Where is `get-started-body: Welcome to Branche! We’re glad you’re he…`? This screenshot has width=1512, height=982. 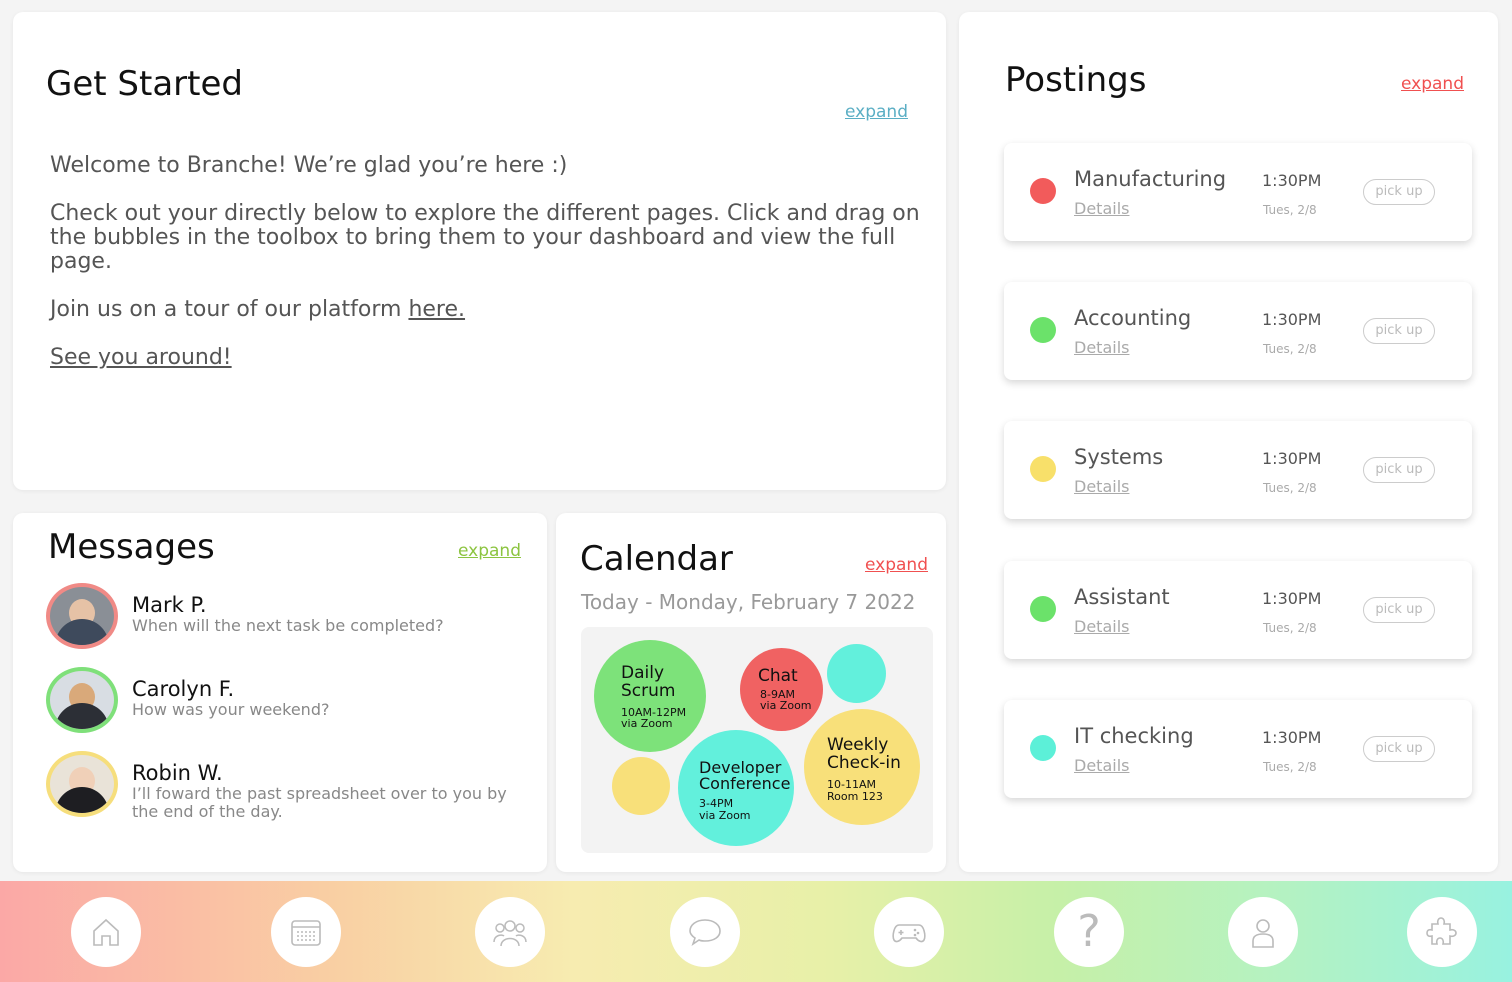 get-started-body: Welcome to Branche! We’re glad you’re he… is located at coordinates (485, 274).